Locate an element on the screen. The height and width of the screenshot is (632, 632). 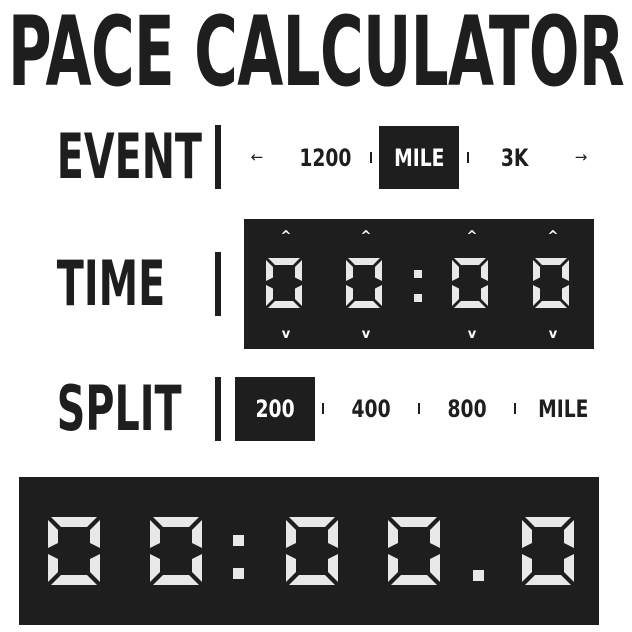
result-colon is located at coordinates (239, 551).